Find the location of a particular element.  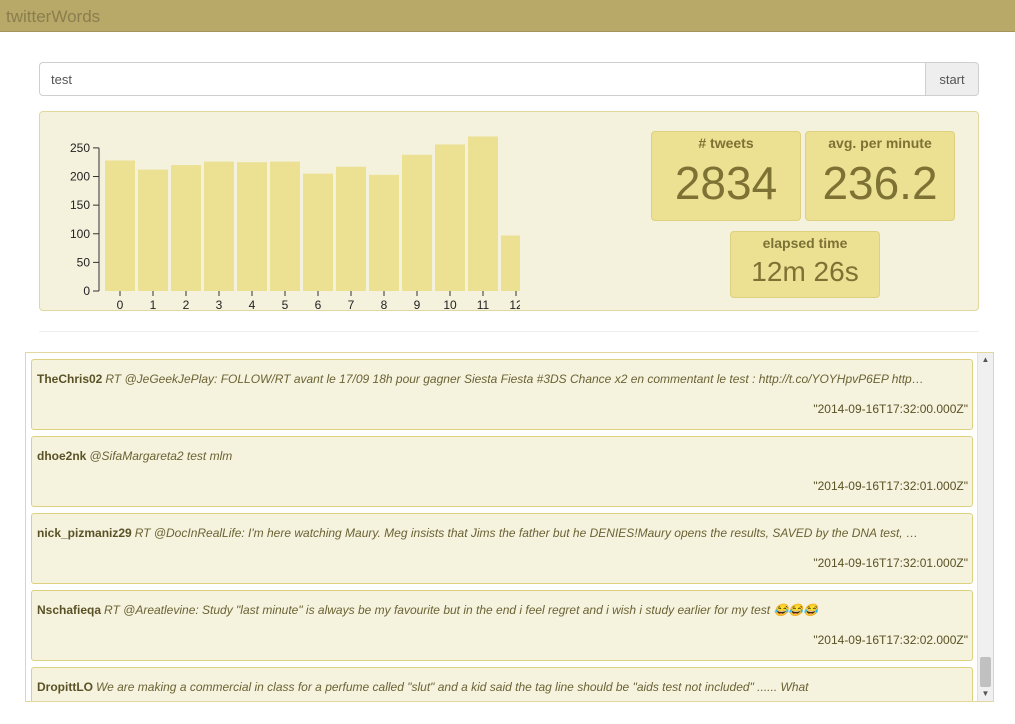

x-tick-label: 12 is located at coordinates (514, 305).